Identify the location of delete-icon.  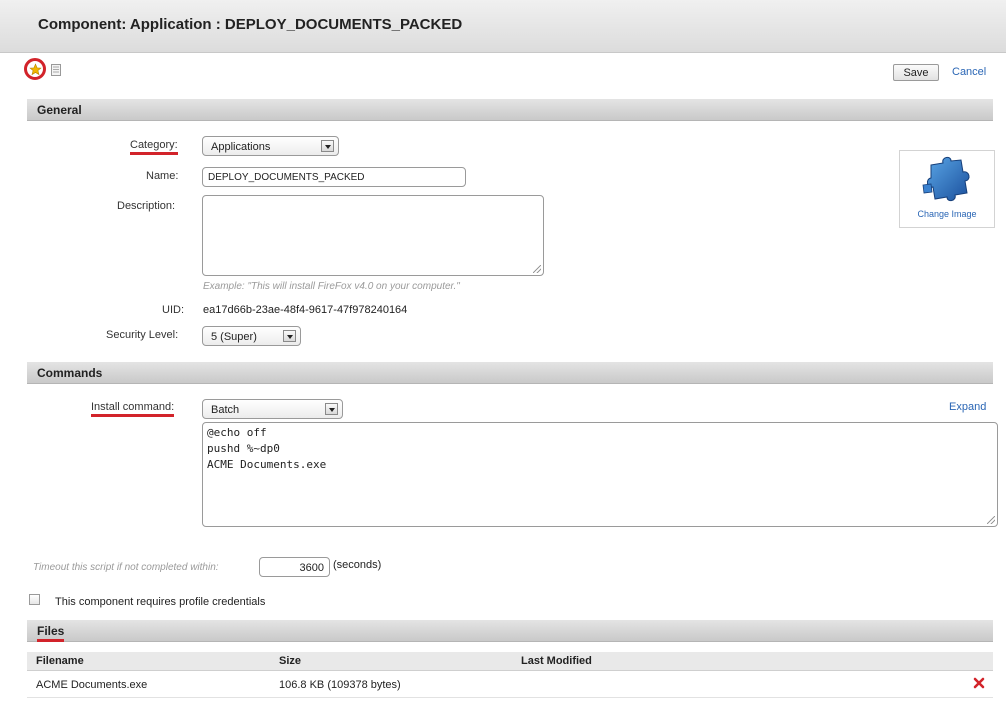
(979, 683).